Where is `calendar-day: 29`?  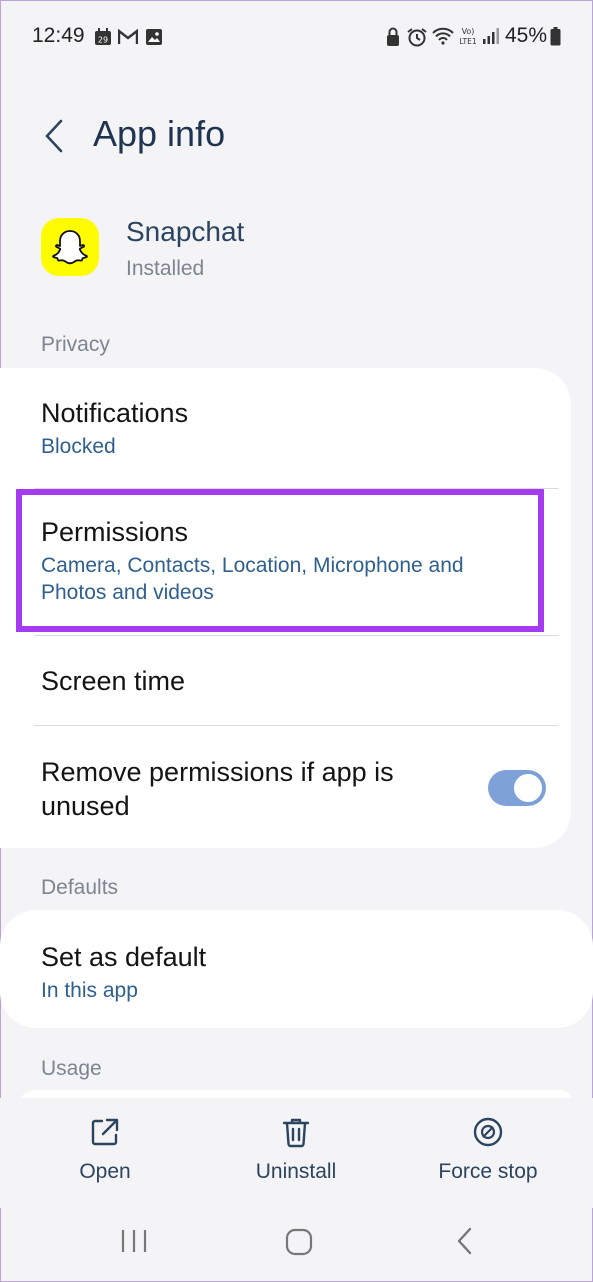 calendar-day: 29 is located at coordinates (103, 40).